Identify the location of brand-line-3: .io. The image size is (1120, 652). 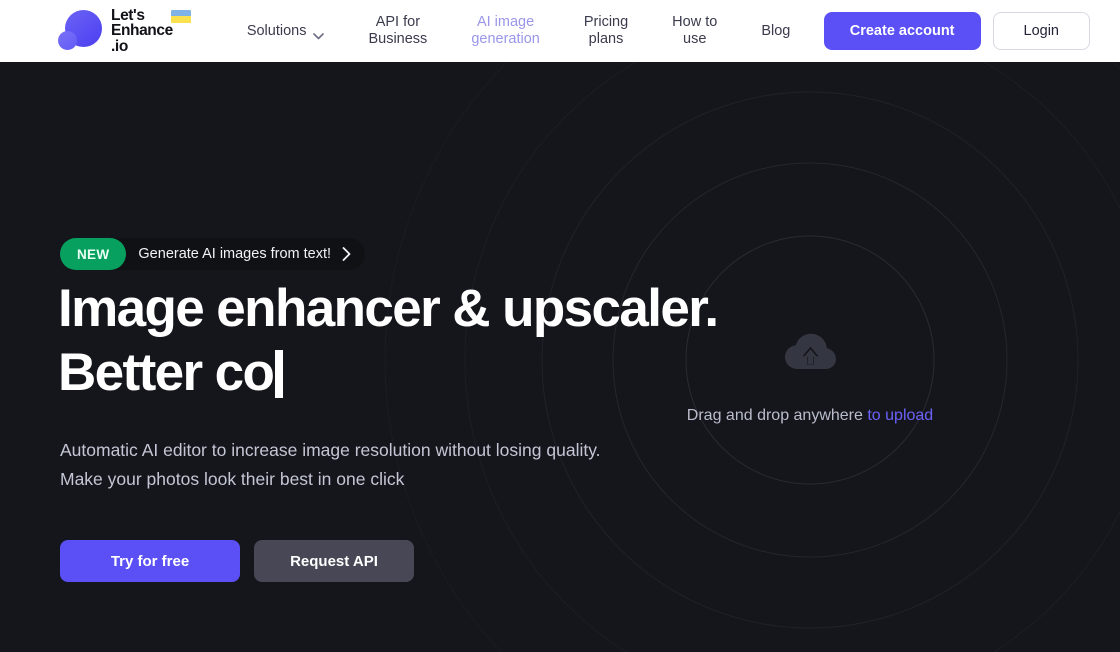
(119, 46).